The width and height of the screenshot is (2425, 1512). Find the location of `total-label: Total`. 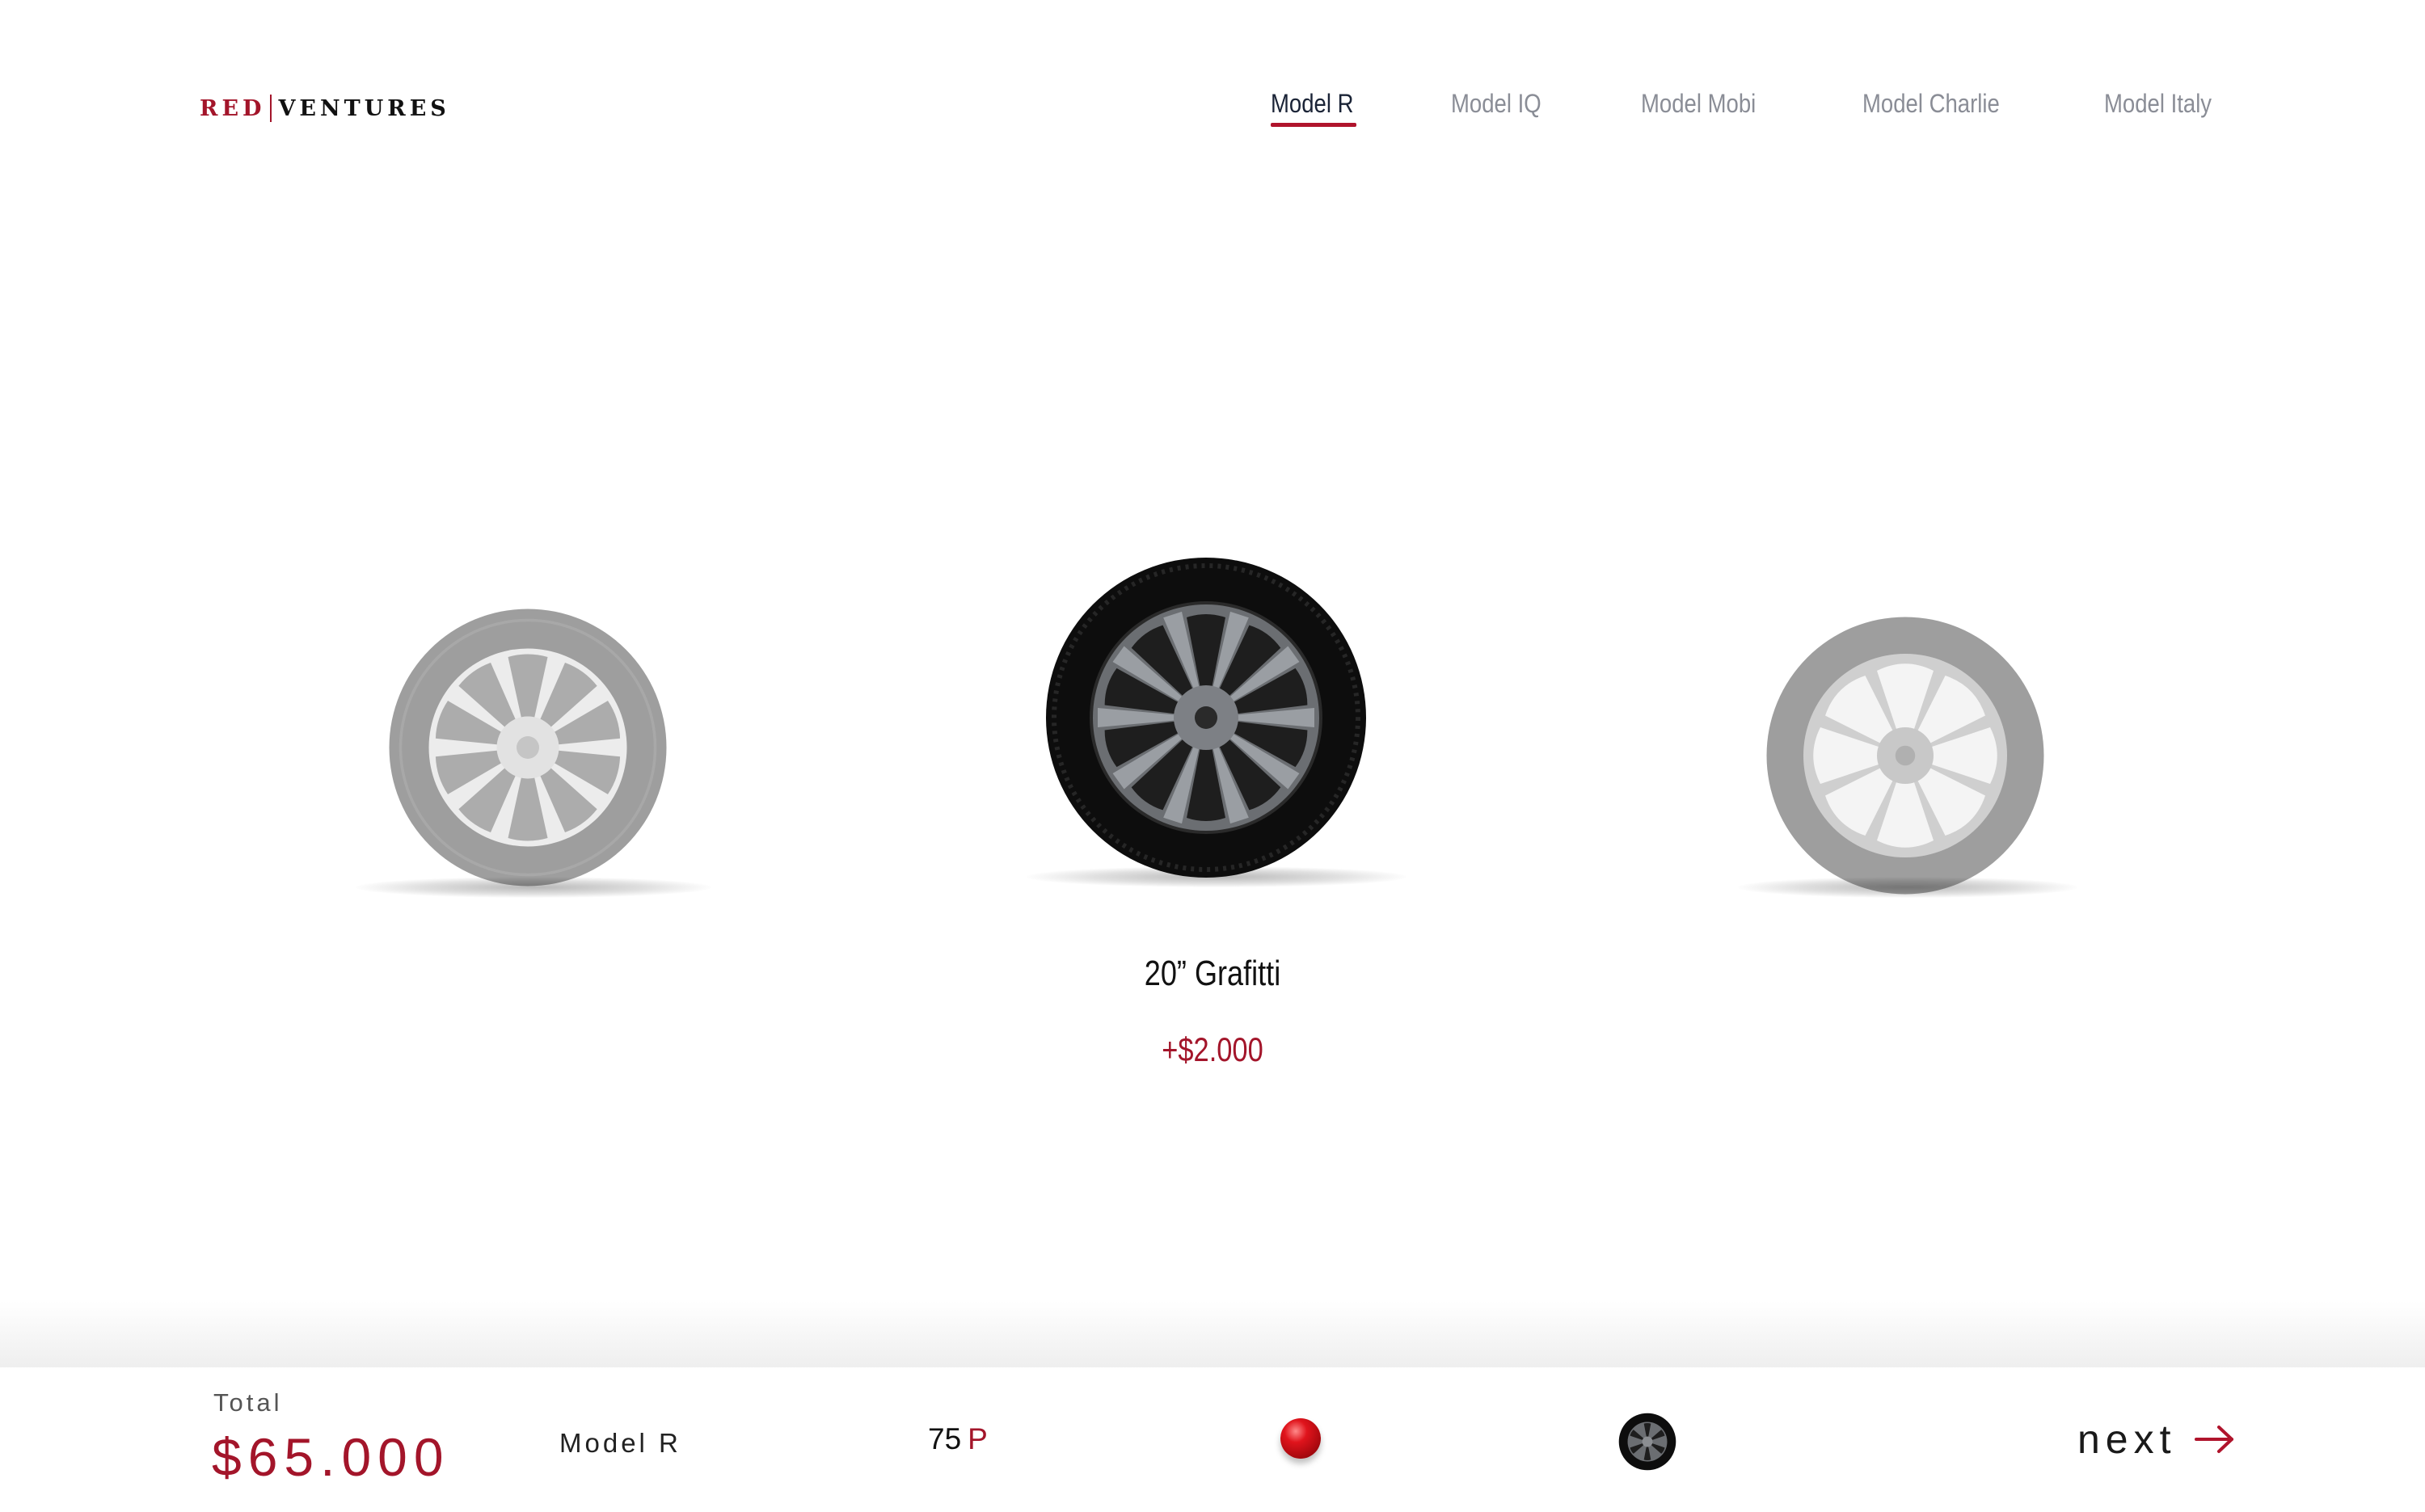

total-label: Total is located at coordinates (248, 1402).